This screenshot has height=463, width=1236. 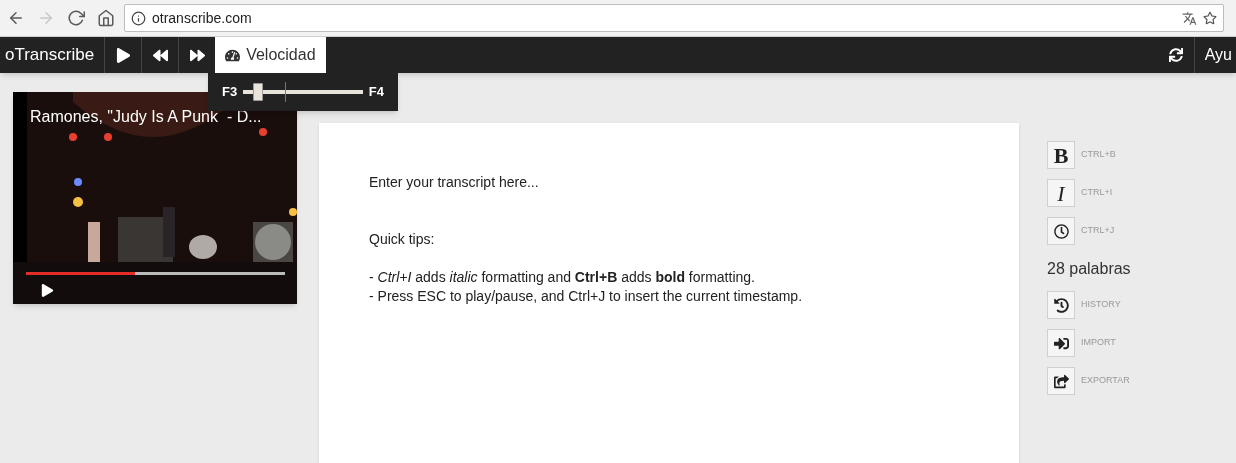 What do you see at coordinates (197, 55) in the screenshot?
I see `fast-forward-icon` at bounding box center [197, 55].